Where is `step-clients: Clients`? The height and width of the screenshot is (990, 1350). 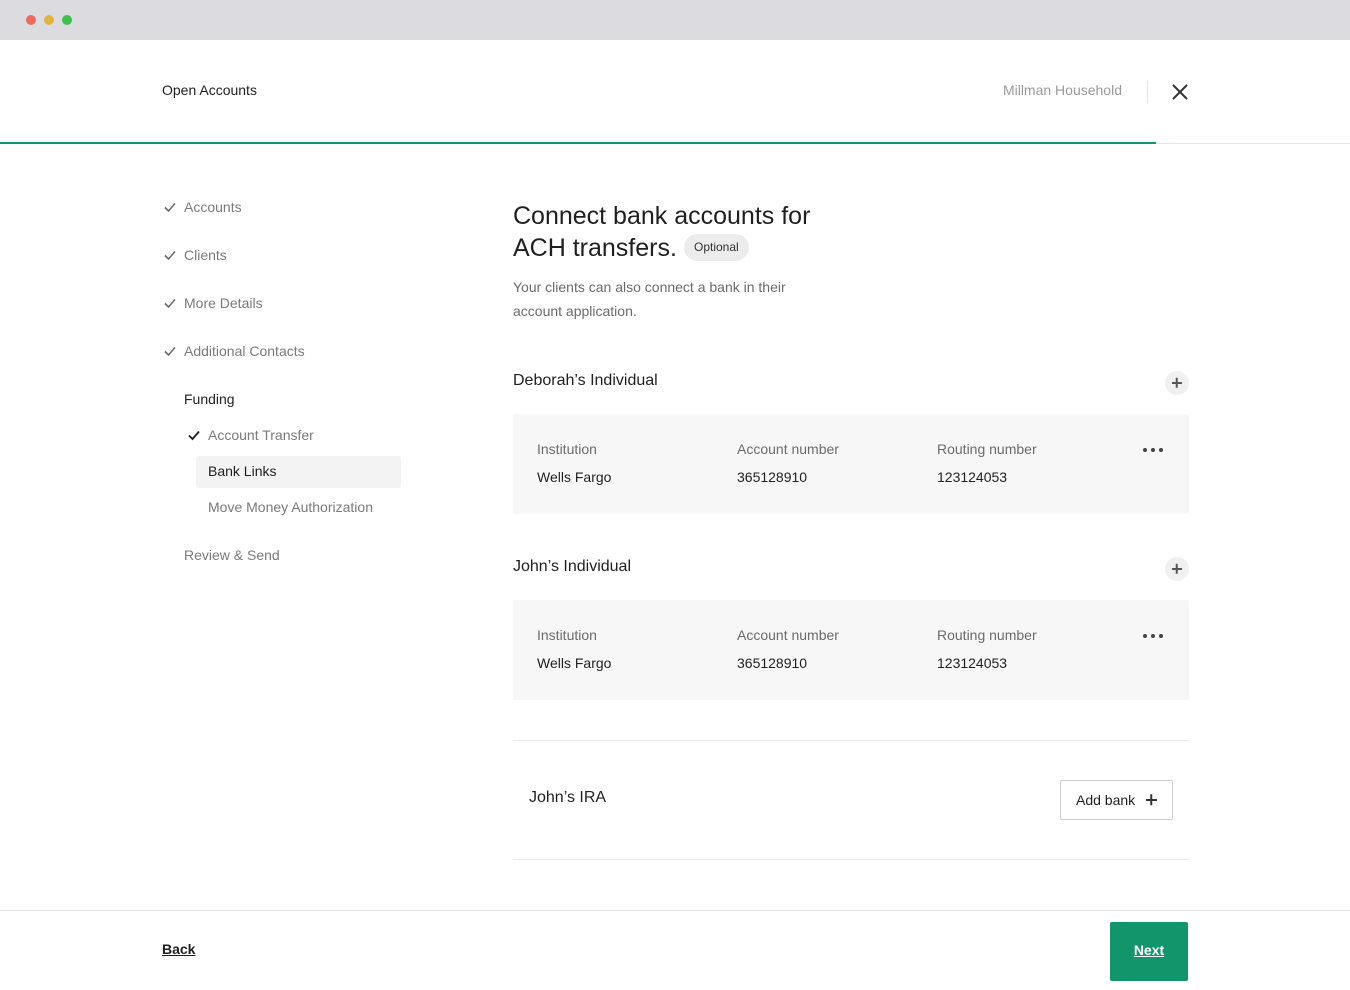
step-clients: Clients is located at coordinates (195, 255).